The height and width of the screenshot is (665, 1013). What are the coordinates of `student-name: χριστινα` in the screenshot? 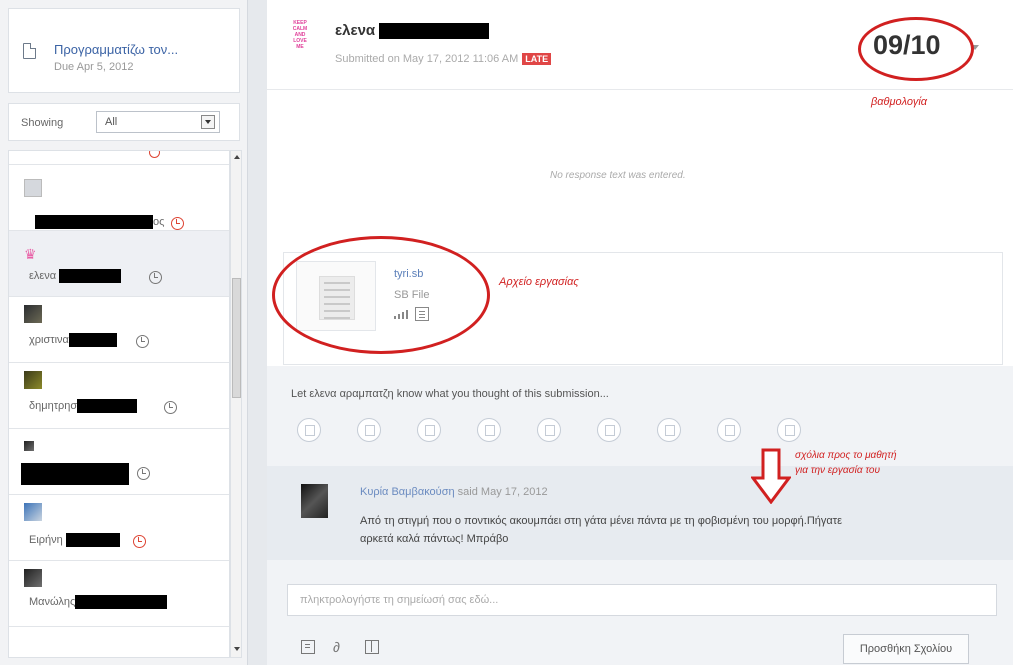 It's located at (73, 340).